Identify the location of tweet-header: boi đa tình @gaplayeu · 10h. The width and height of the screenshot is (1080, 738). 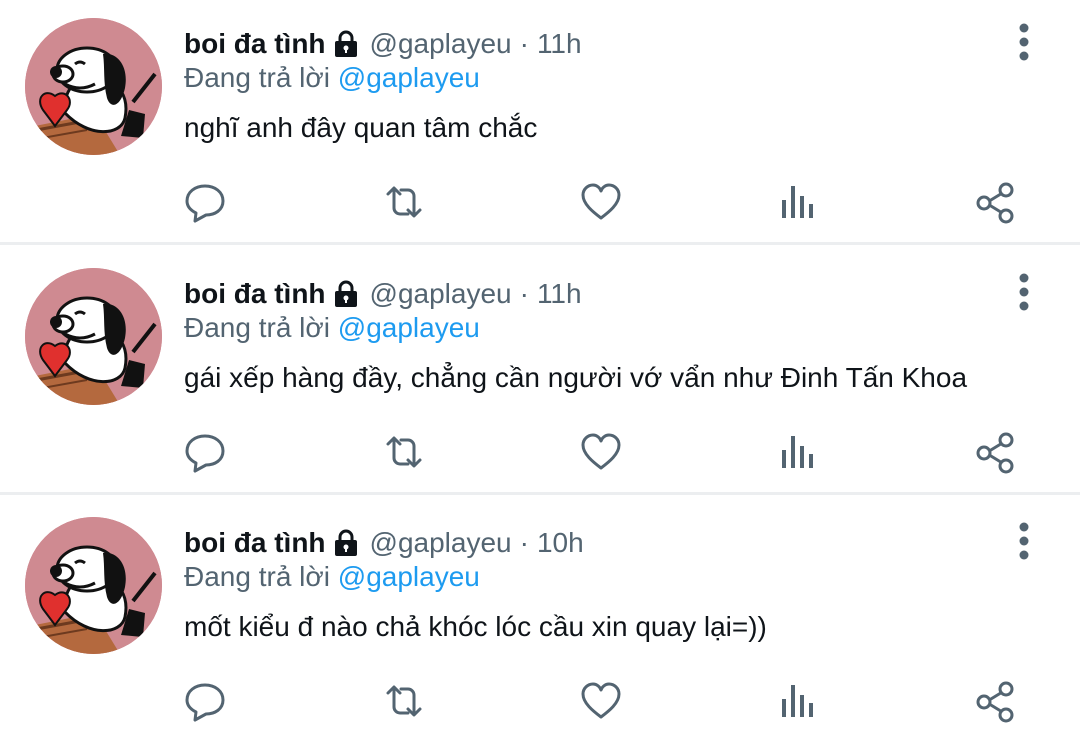
(384, 543).